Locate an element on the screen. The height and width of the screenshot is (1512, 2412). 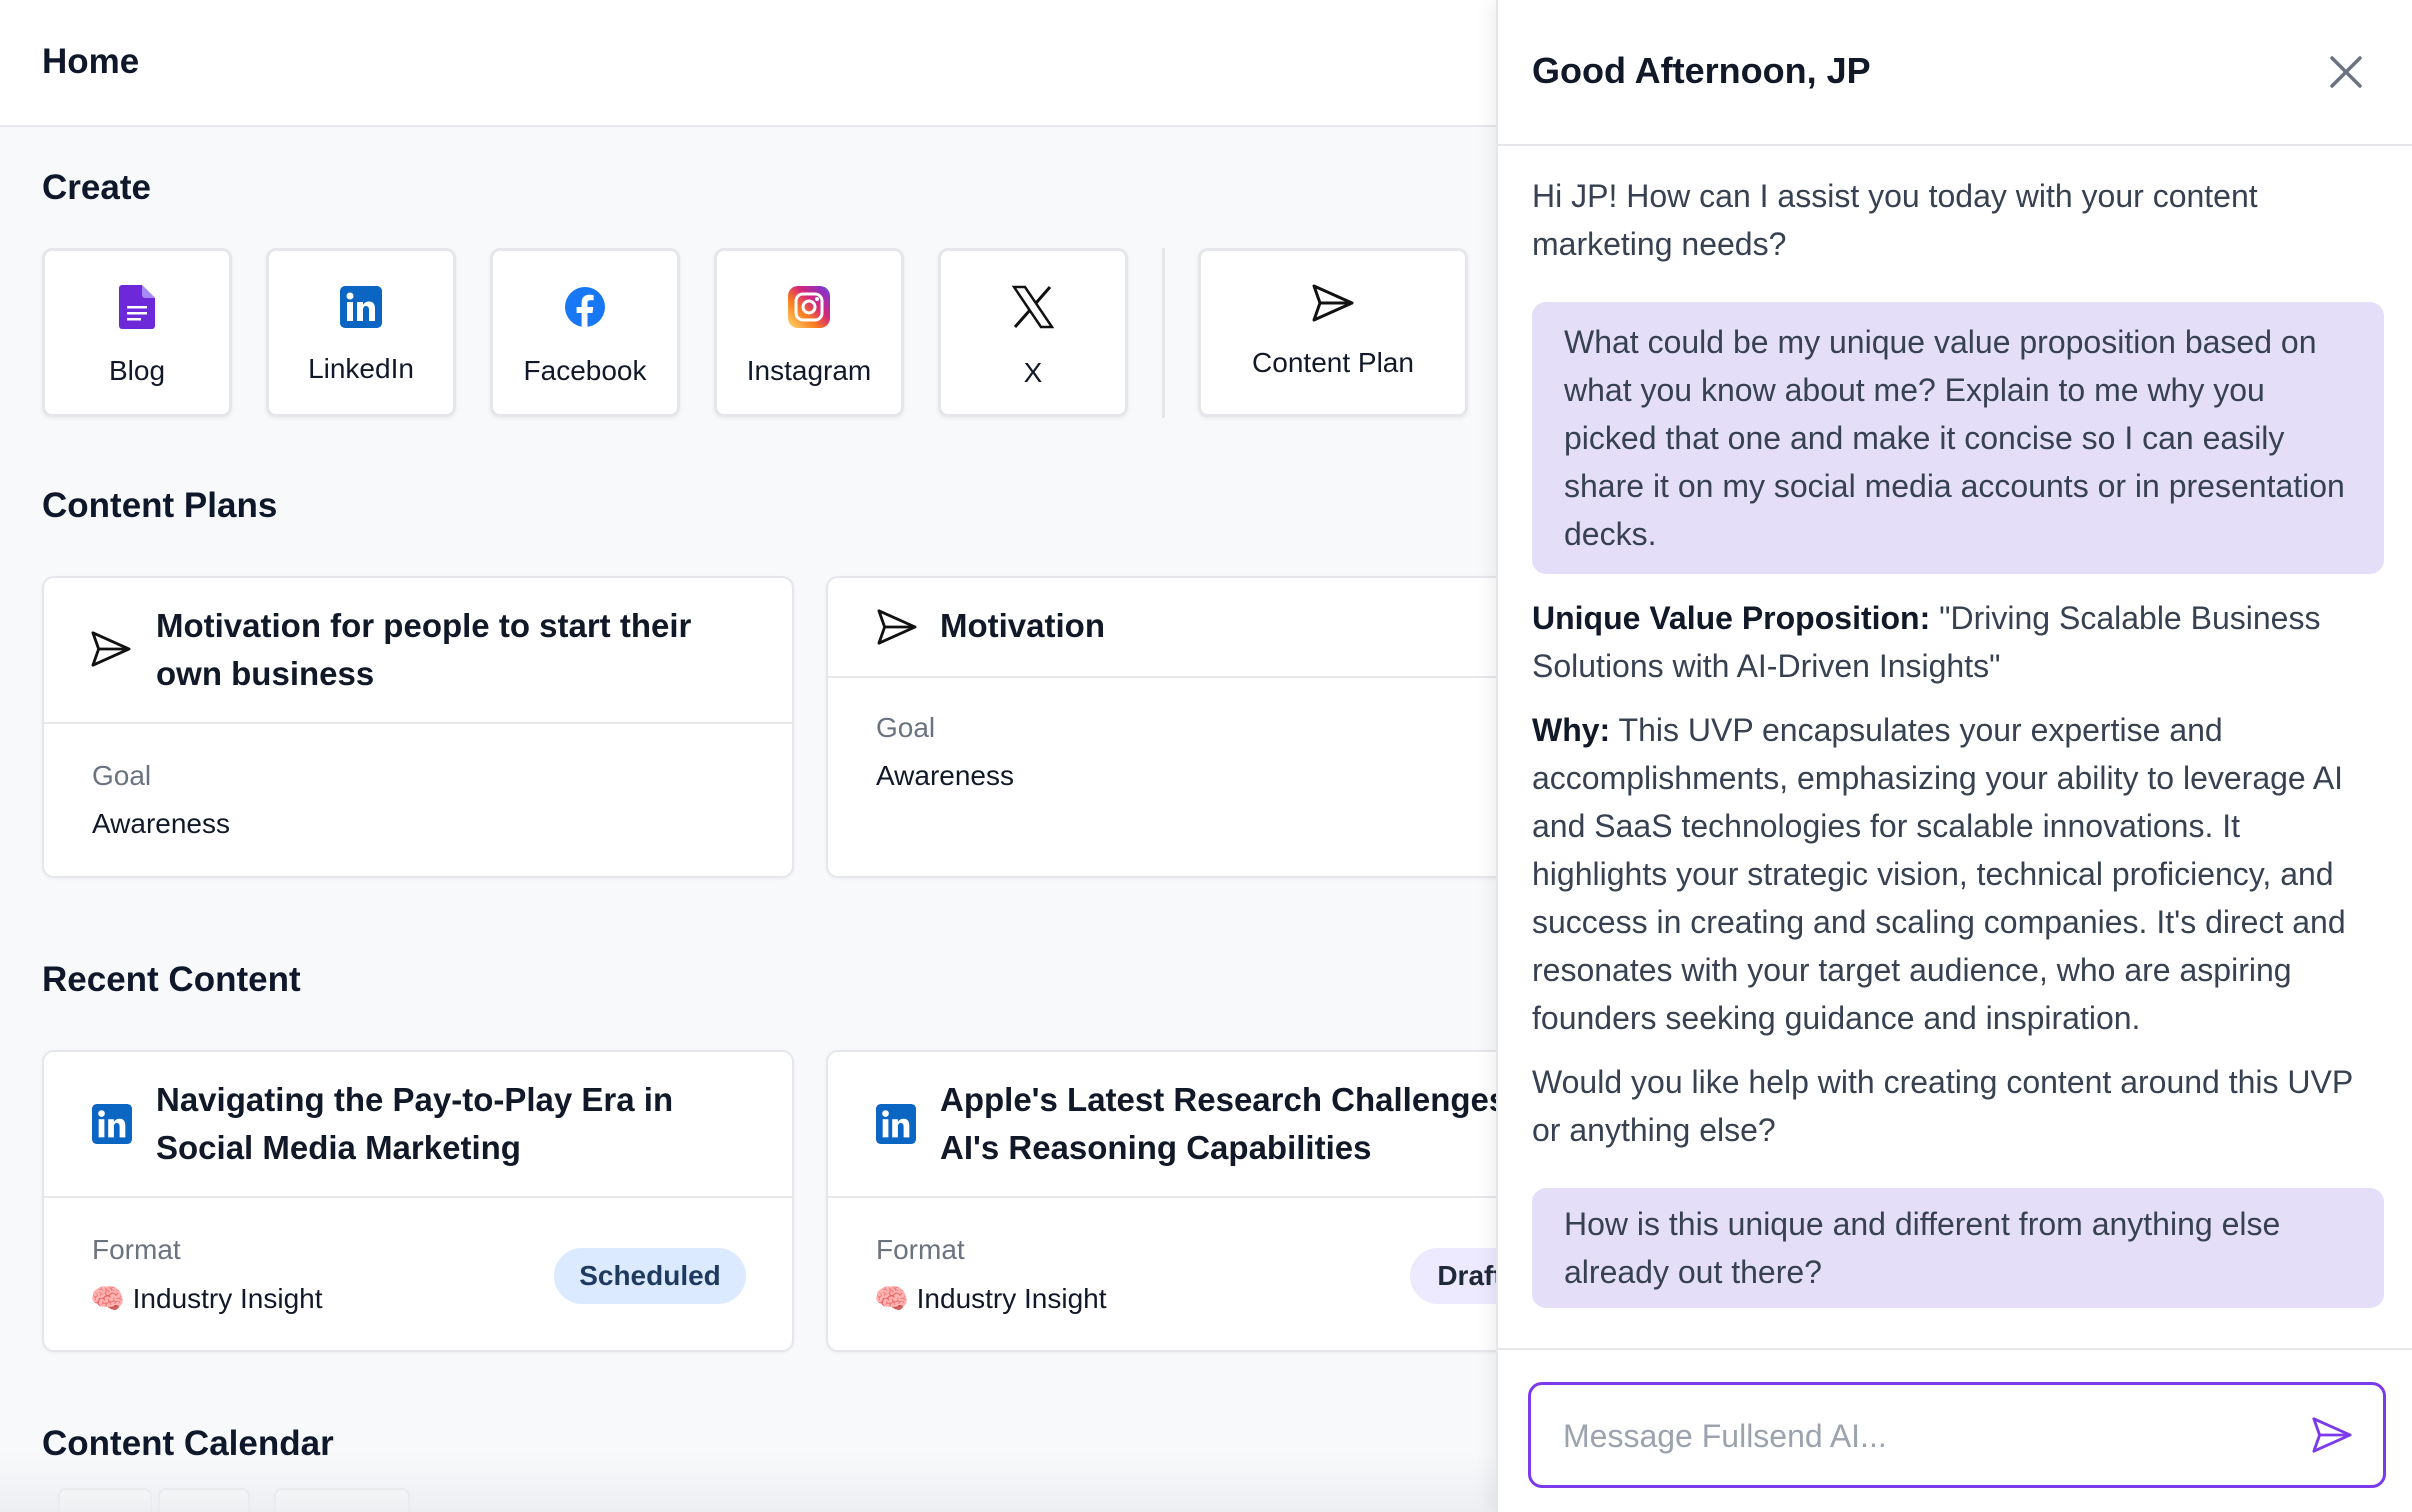
tile-label: Content Plan is located at coordinates (1333, 362).